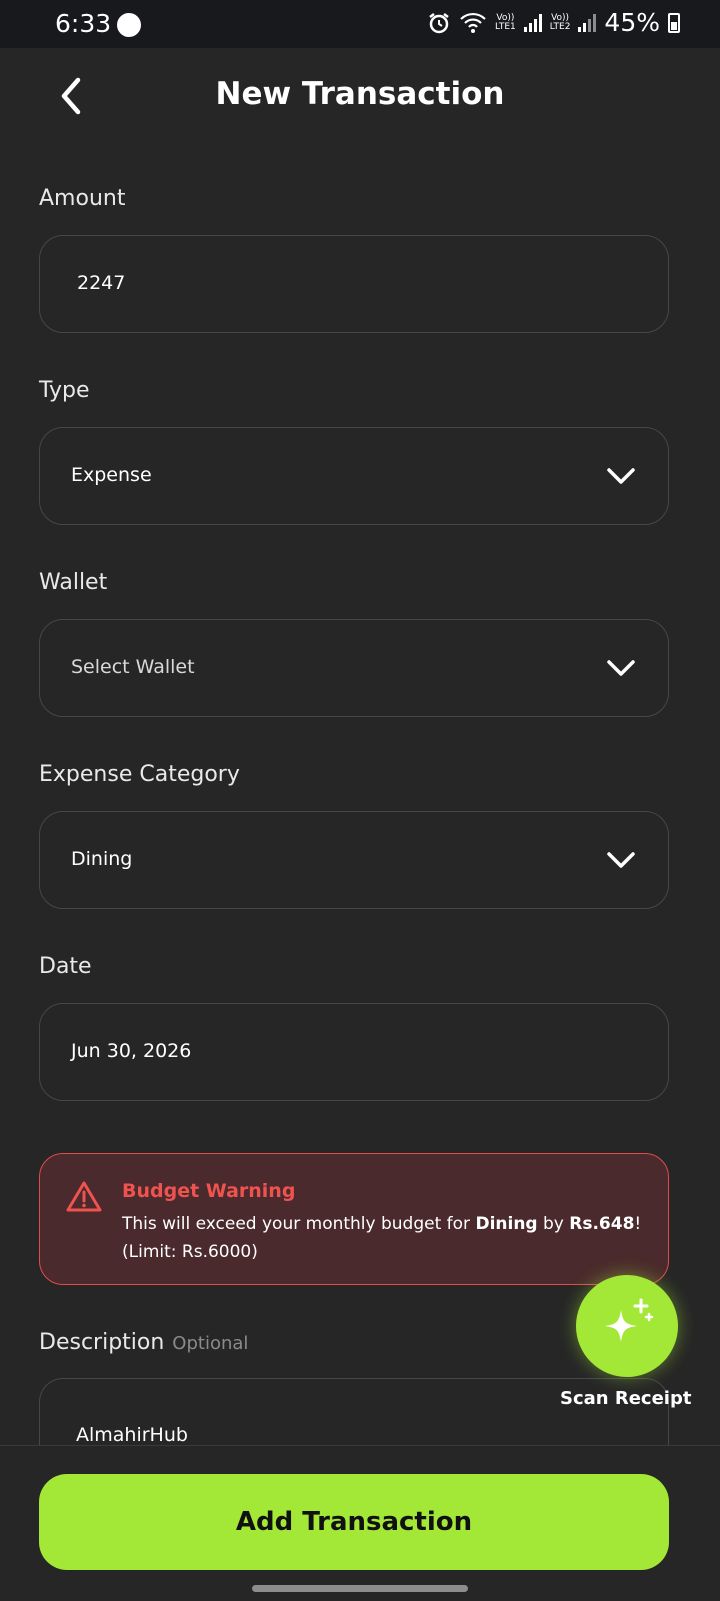 This screenshot has width=720, height=1601. Describe the element at coordinates (209, 1191) in the screenshot. I see `warning-title: Budget Warning` at that location.